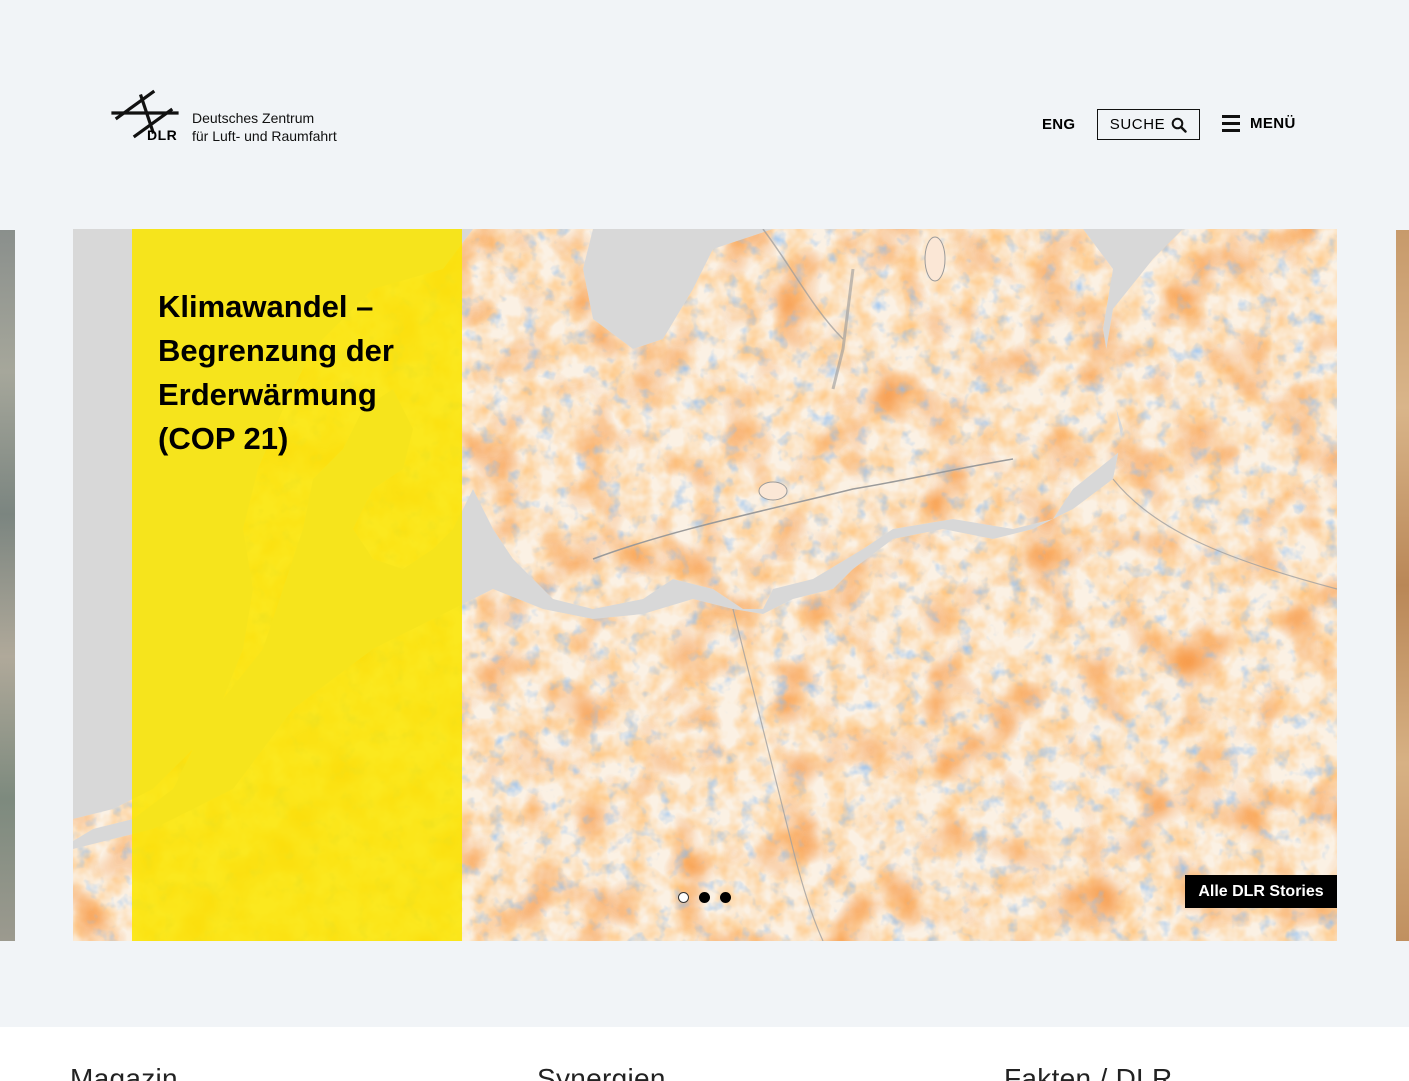  Describe the element at coordinates (7, 585) in the screenshot. I see `previous-slide-peek` at that location.